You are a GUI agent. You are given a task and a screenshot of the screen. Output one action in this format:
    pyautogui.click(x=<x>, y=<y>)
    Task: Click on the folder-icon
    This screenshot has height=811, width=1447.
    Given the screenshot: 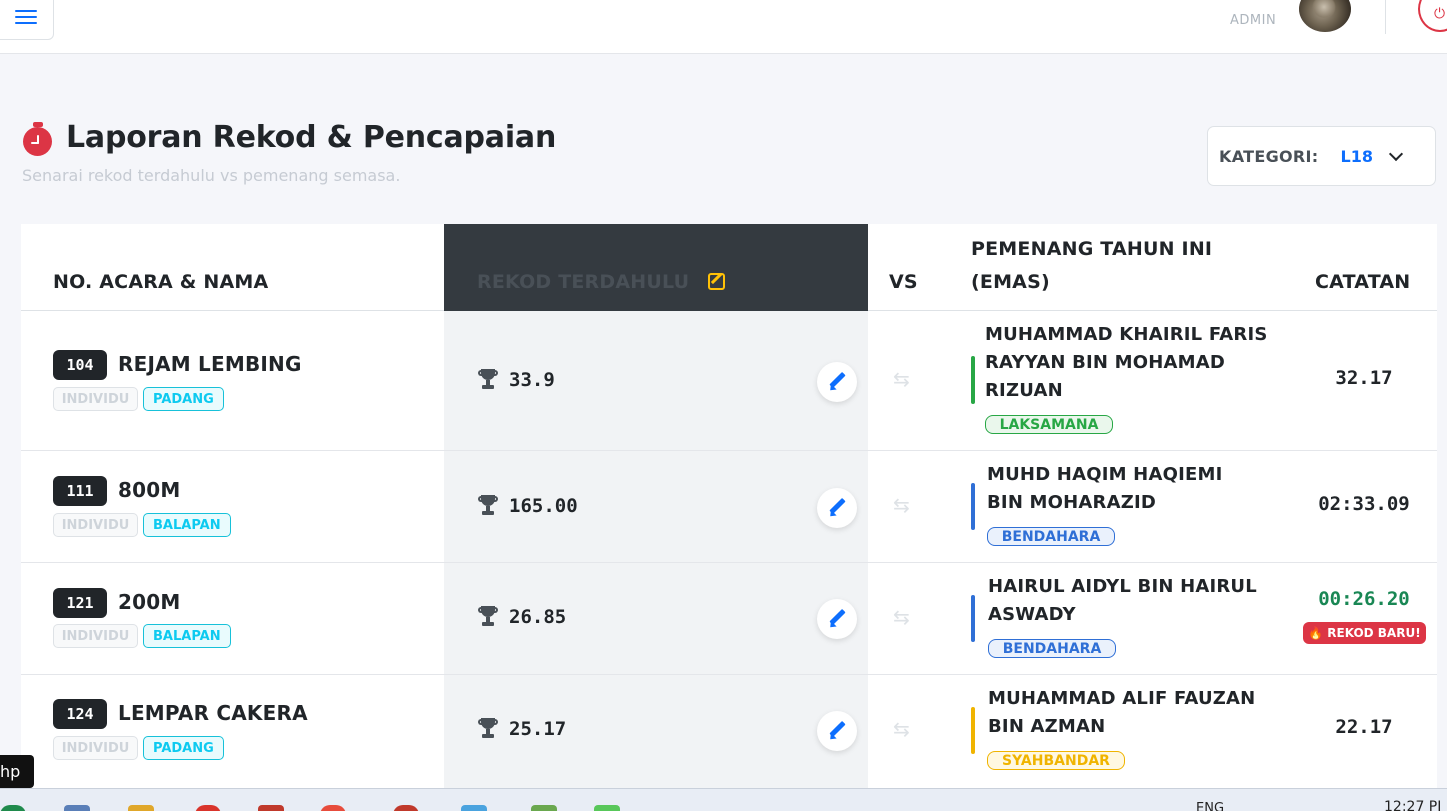 What is the action you would take?
    pyautogui.click(x=141, y=808)
    